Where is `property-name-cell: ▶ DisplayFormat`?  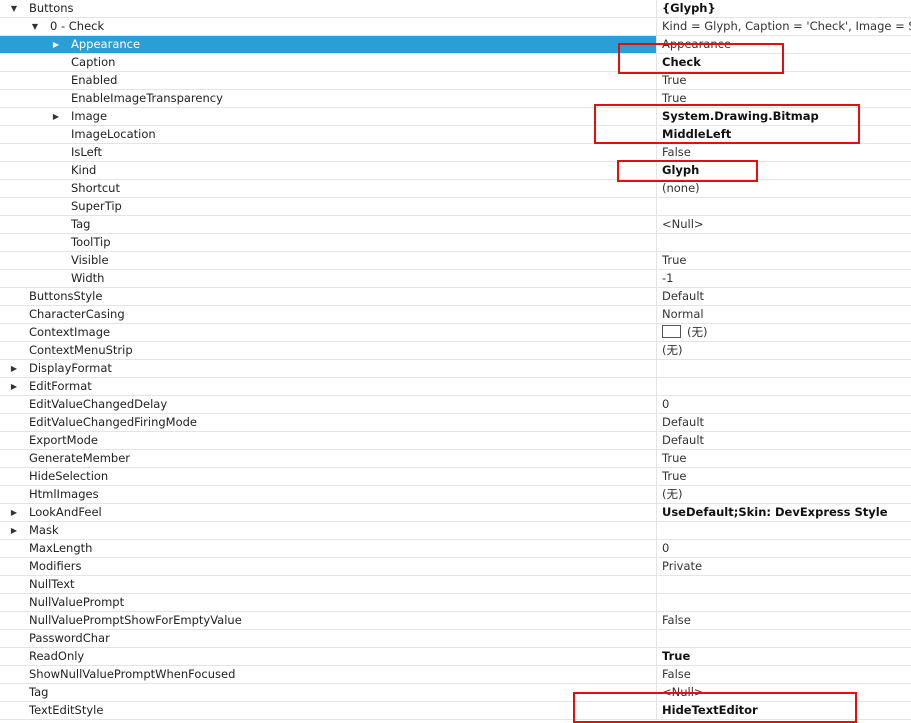 property-name-cell: ▶ DisplayFormat is located at coordinates (328, 368).